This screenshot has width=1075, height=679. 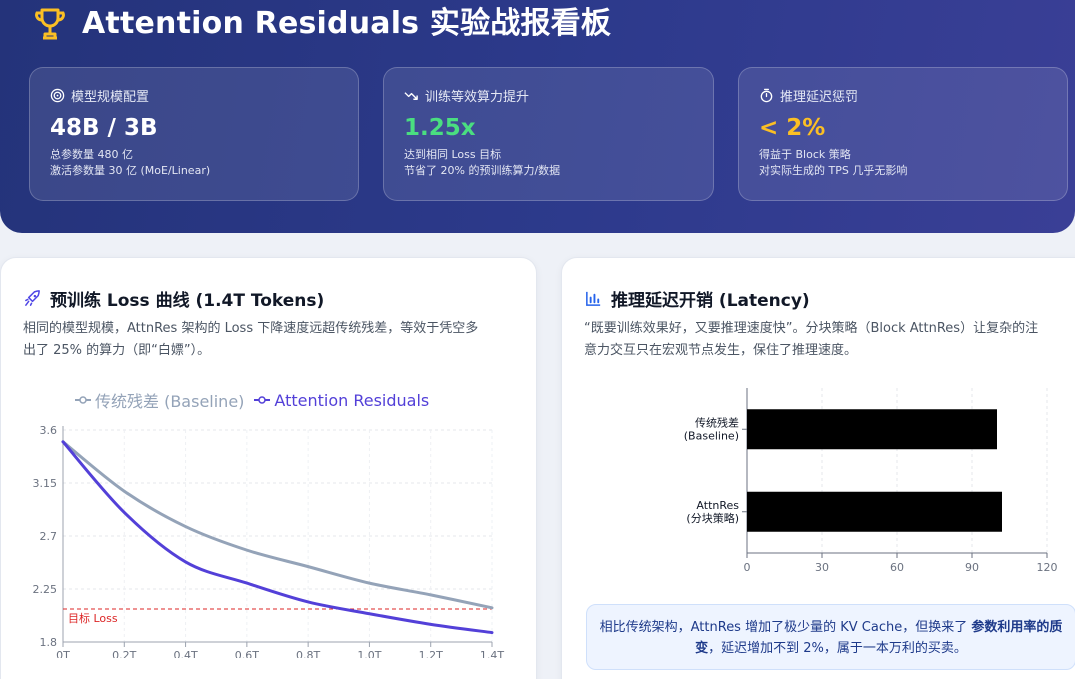 I want to click on card-title: 推理延迟开销 (Latency), so click(x=710, y=301).